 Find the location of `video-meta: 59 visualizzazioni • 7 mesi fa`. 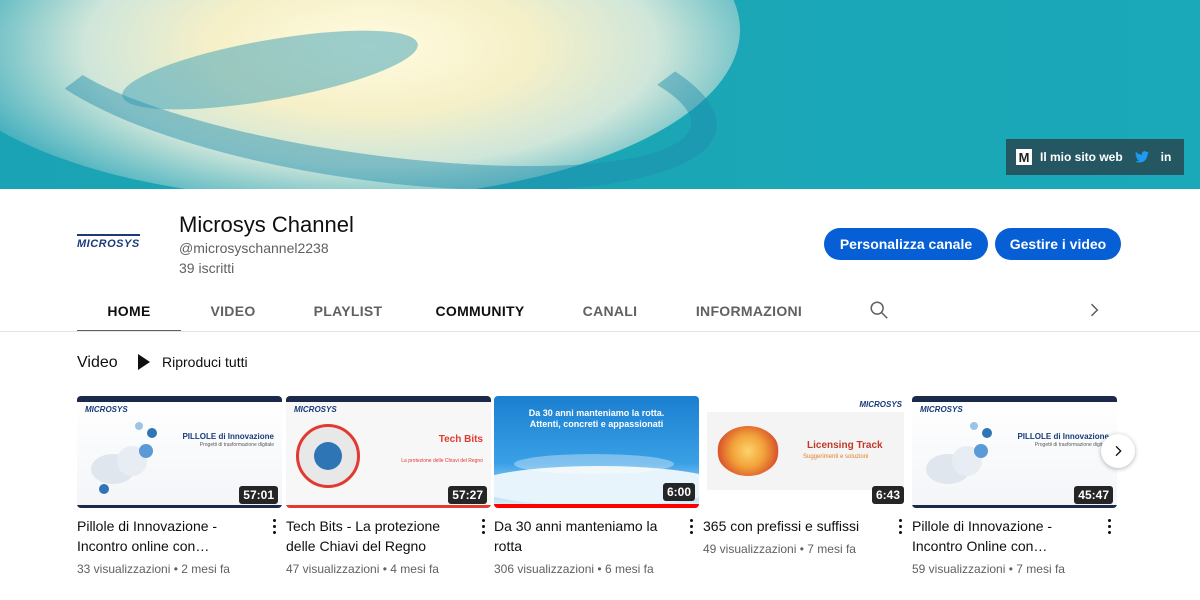

video-meta: 59 visualizzazioni • 7 mesi fa is located at coordinates (988, 569).